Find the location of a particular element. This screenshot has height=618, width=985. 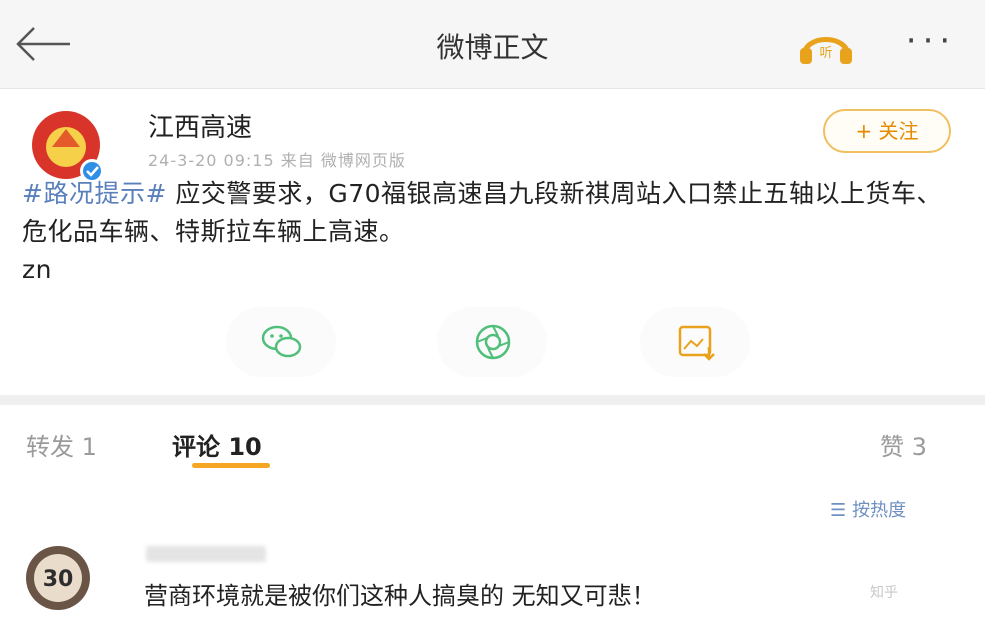

moments-icon is located at coordinates (493, 342).